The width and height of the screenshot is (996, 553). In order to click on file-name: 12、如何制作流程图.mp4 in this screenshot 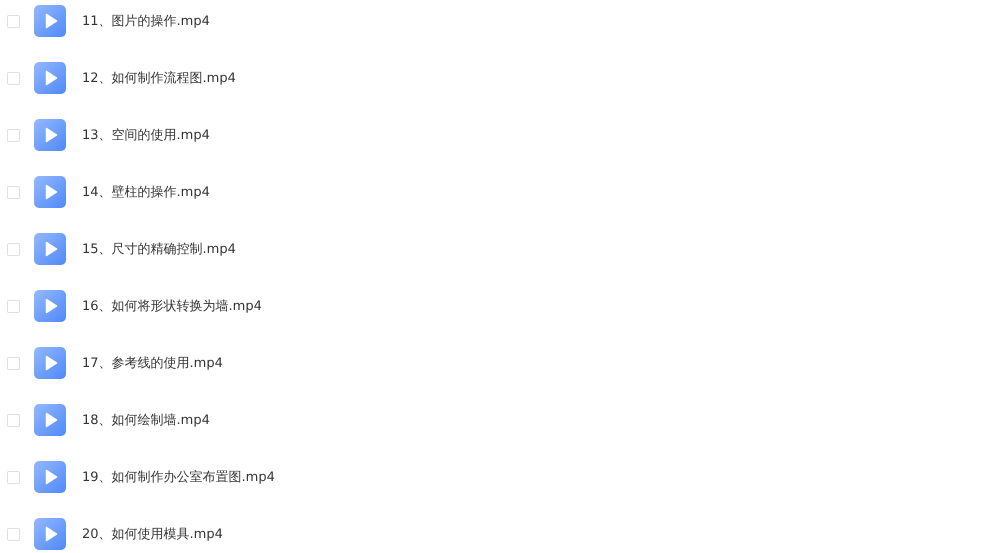, I will do `click(159, 78)`.